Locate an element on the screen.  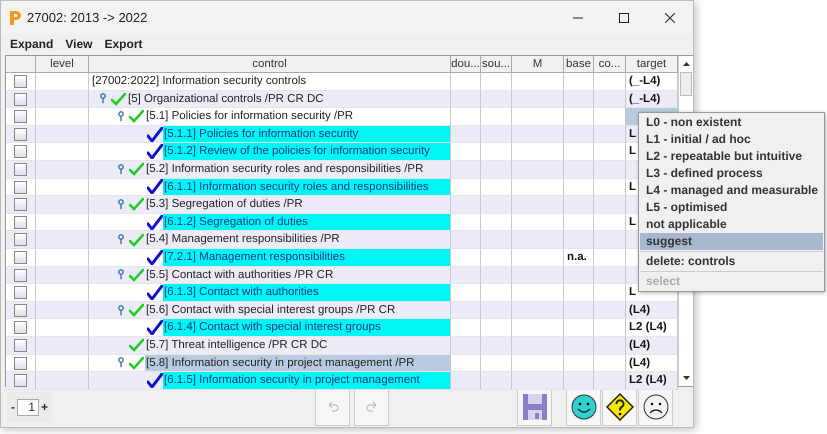
table-cell: L2 (L4) is located at coordinates (652, 381).